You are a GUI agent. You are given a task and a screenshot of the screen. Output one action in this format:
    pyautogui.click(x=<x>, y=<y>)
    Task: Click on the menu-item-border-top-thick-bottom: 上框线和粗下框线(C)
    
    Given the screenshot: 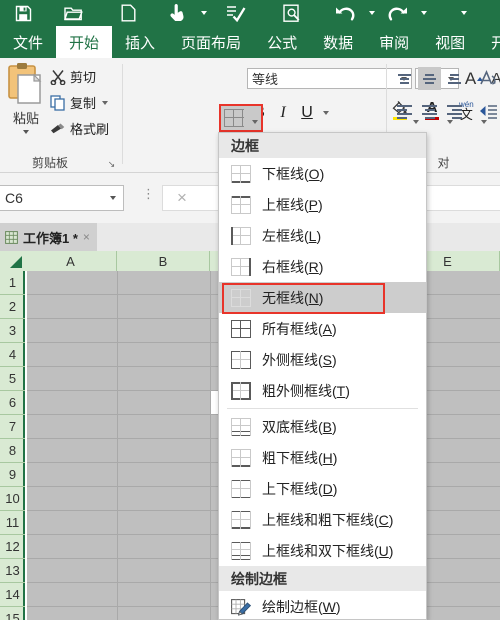 What is the action you would take?
    pyautogui.click(x=322, y=519)
    